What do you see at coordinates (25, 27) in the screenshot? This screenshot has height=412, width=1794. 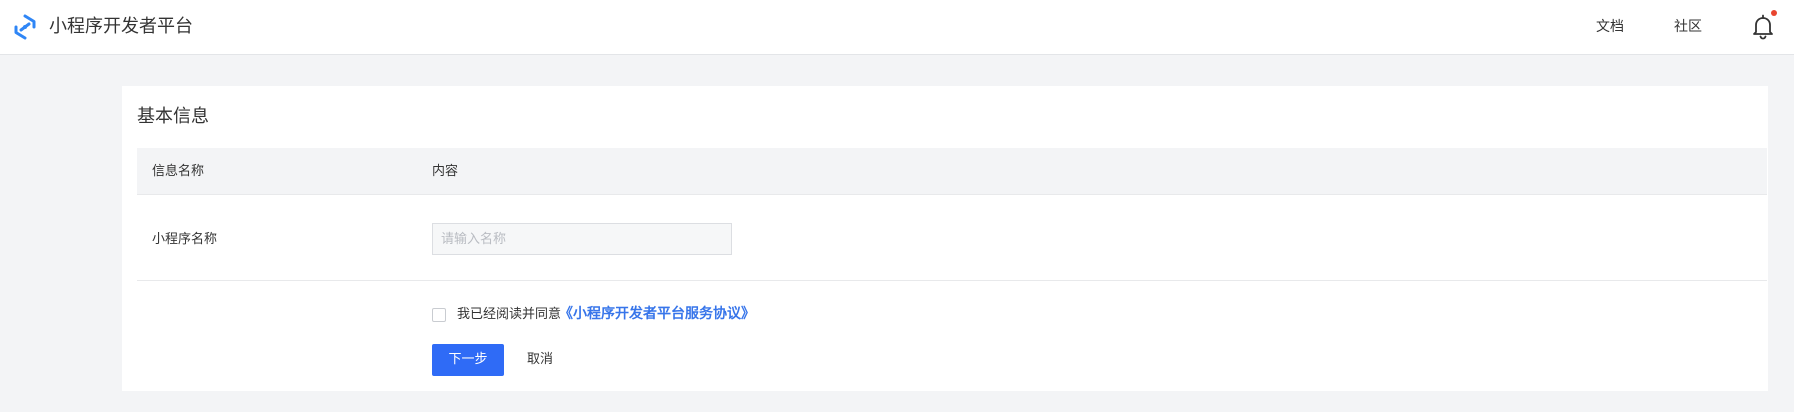 I see `mini-program-logo-icon` at bounding box center [25, 27].